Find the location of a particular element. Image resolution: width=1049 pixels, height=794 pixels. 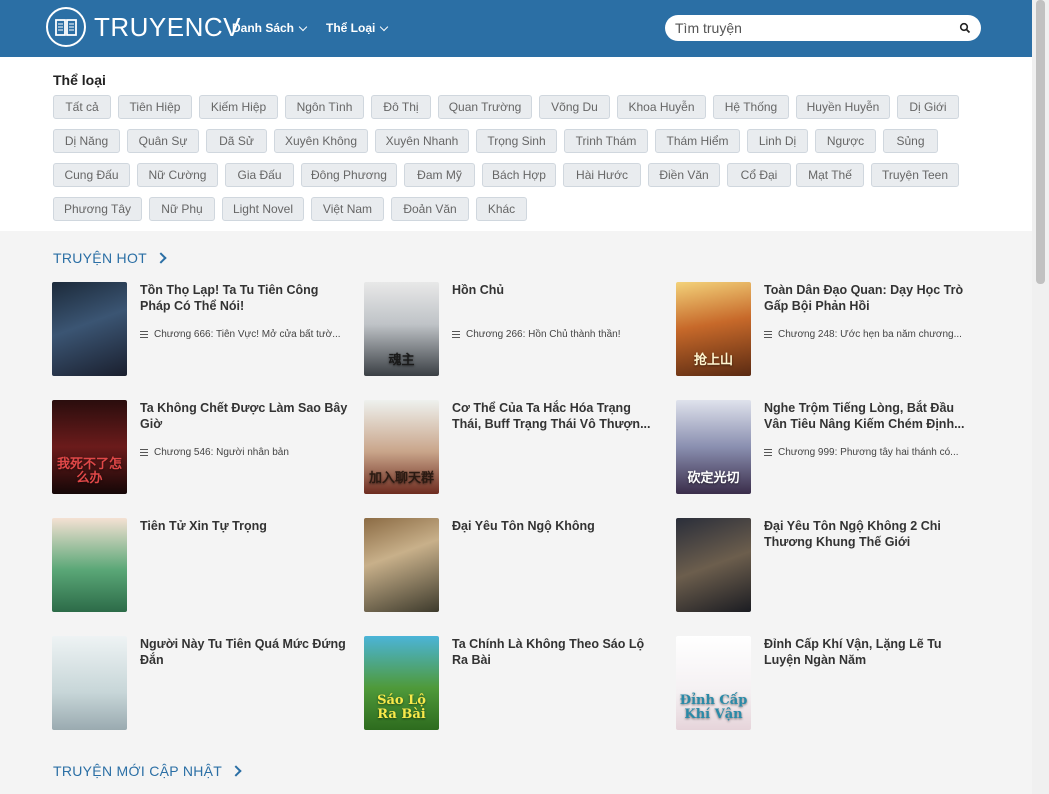

genre-chip: Huyền Huyễn is located at coordinates (843, 107).